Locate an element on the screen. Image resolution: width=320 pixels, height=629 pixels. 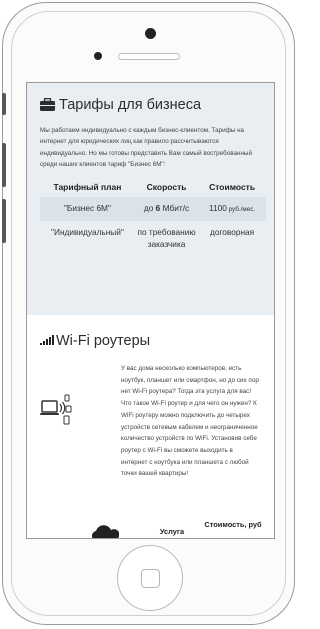
plan-price: 1100 руб./мес. is located at coordinates (232, 209).